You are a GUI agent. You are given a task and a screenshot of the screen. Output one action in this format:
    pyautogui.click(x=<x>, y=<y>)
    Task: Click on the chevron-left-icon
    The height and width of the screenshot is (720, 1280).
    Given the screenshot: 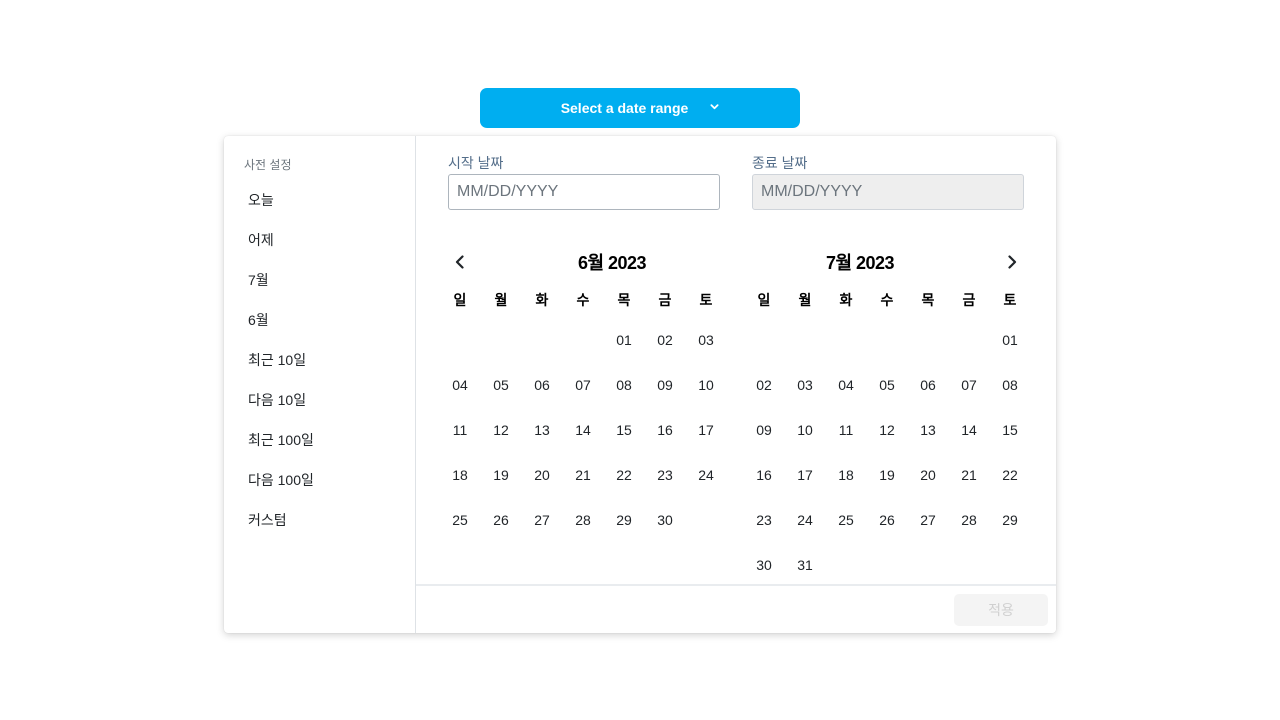 What is the action you would take?
    pyautogui.click(x=459, y=262)
    